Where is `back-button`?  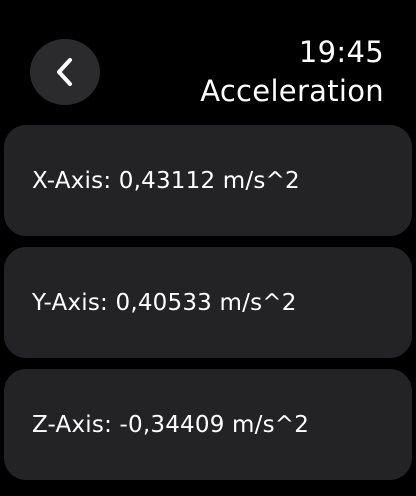 back-button is located at coordinates (65, 72).